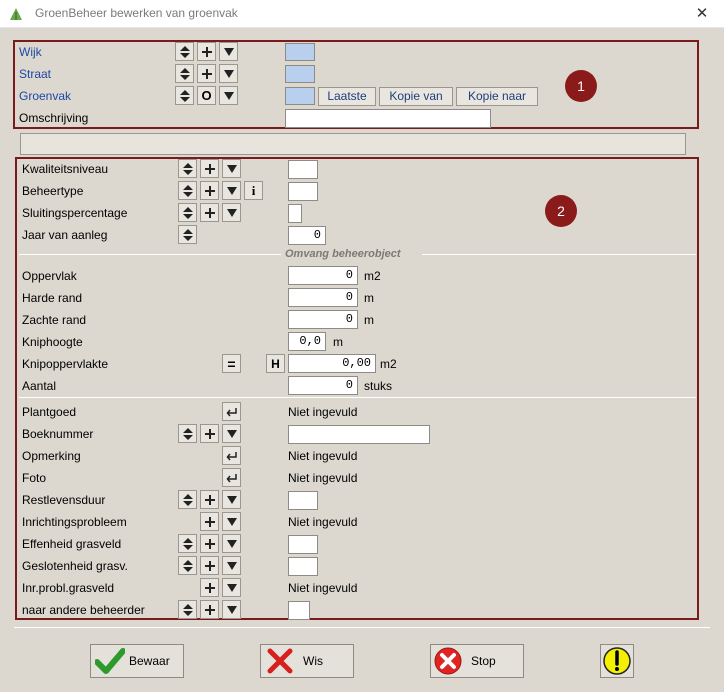 The width and height of the screenshot is (724, 692). Describe the element at coordinates (209, 609) in the screenshot. I see `naar-andere-beheerder-add-button` at that location.